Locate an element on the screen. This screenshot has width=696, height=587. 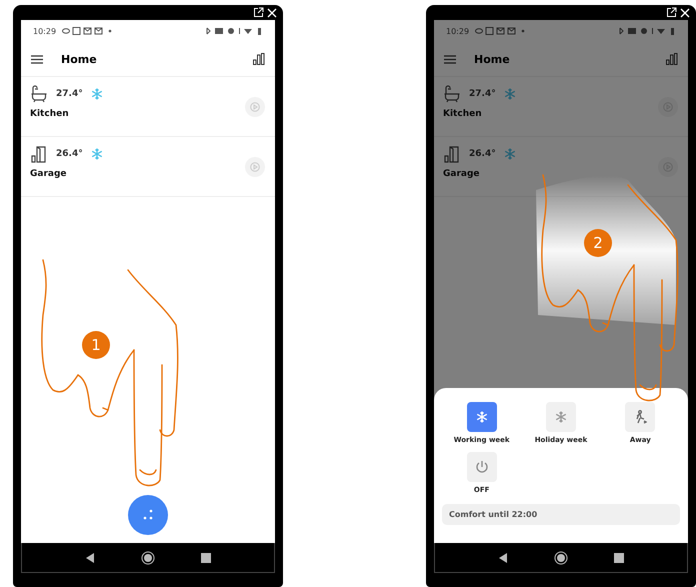
power-icon is located at coordinates (482, 467).